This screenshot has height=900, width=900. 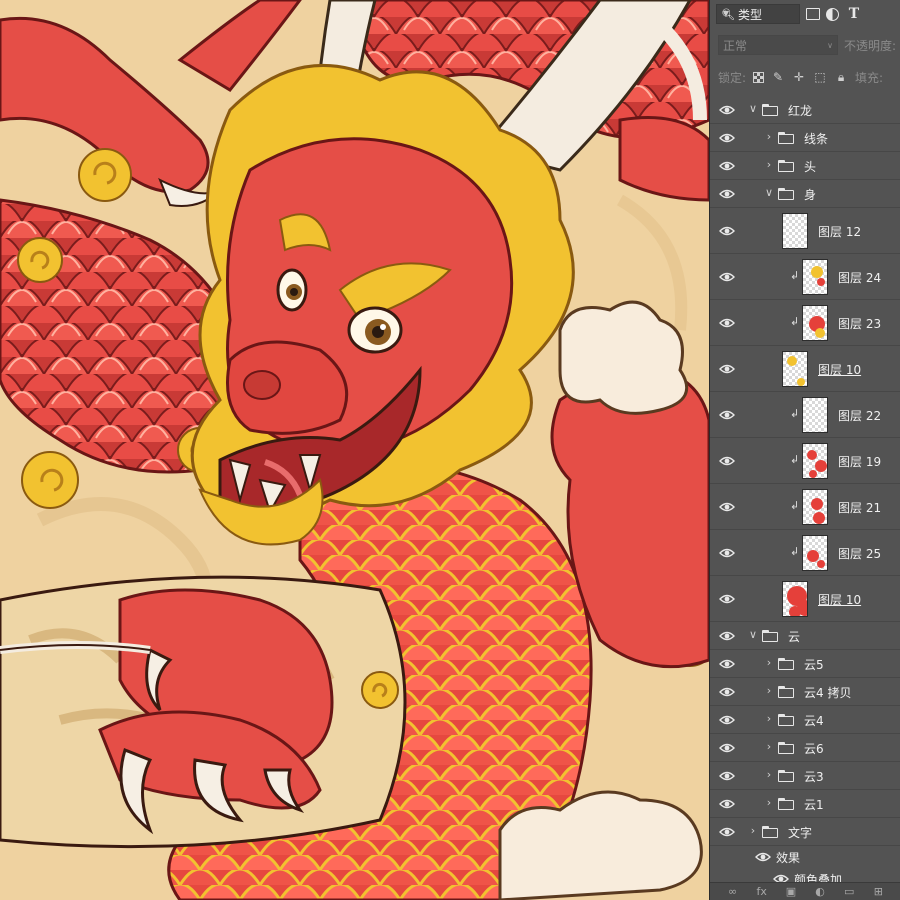 I want to click on chevron-down-icon: ▼, so click(x=726, y=13).